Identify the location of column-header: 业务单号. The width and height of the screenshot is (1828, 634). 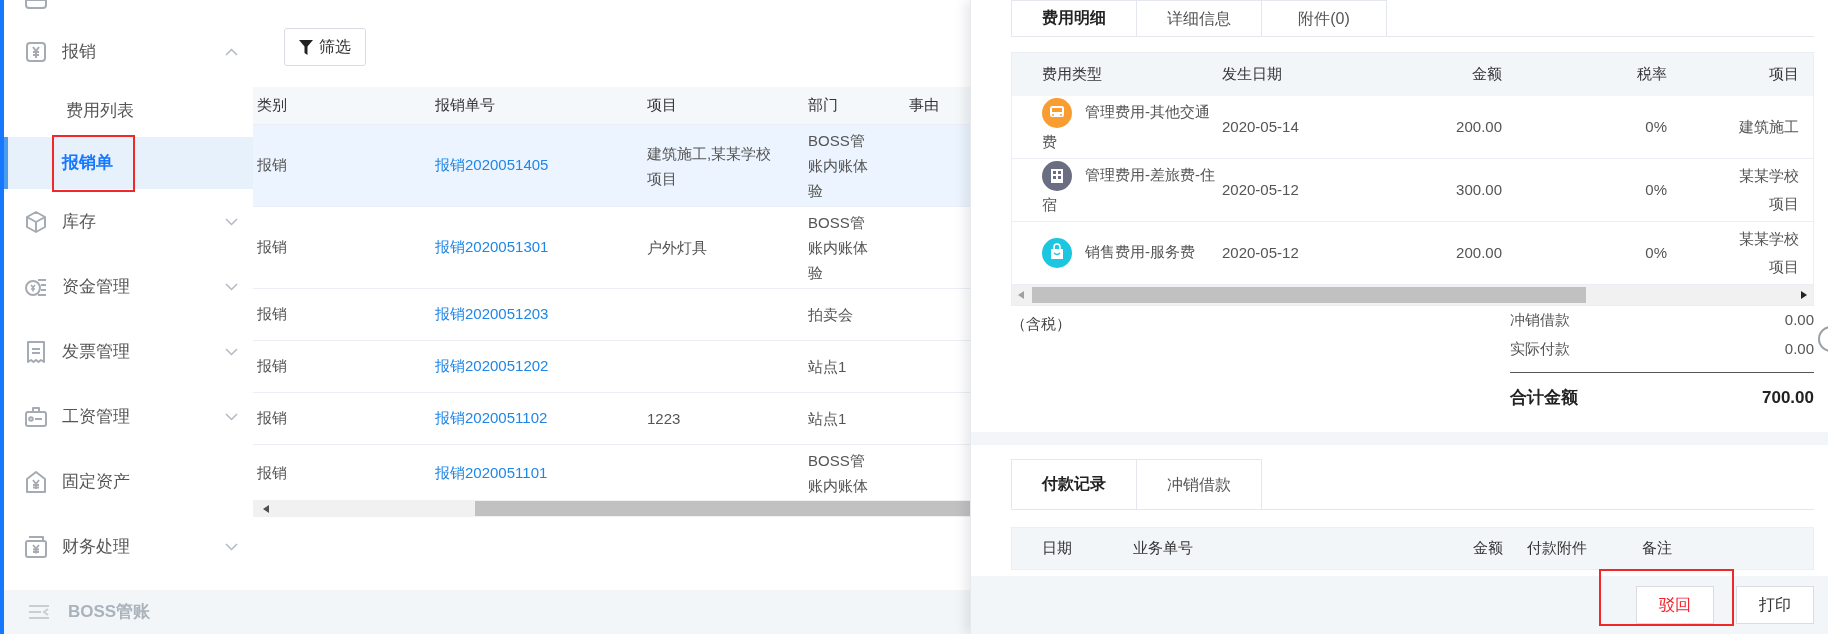
(1163, 548).